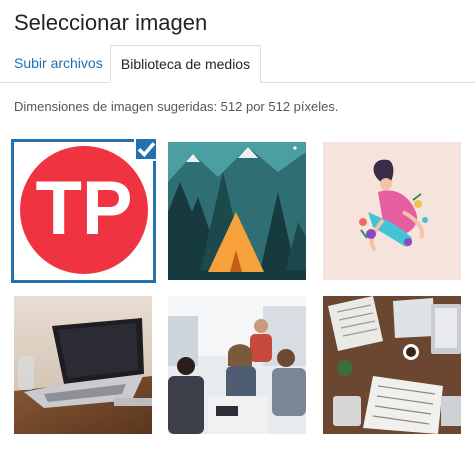 This screenshot has width=475, height=467. Describe the element at coordinates (111, 22) in the screenshot. I see `modal-title: Seleccionar imagen` at that location.